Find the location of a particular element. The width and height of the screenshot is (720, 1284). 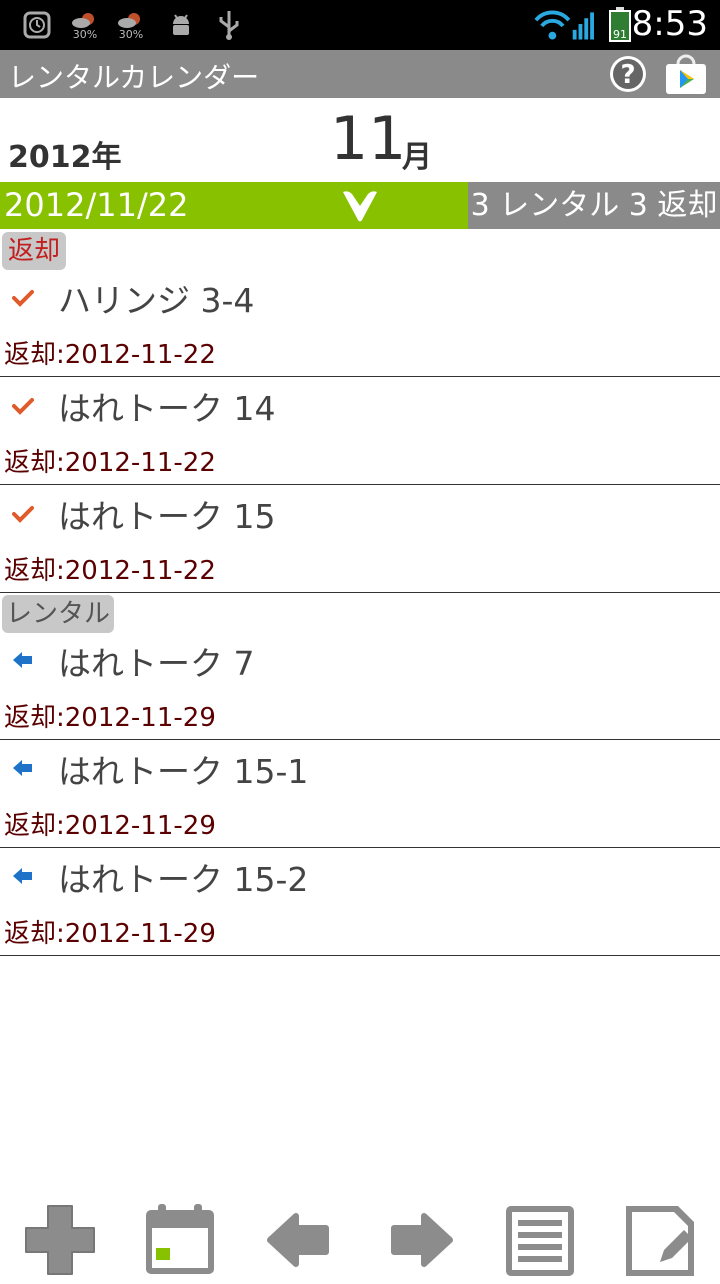

month-header: 2012年 11 月 is located at coordinates (360, 140).